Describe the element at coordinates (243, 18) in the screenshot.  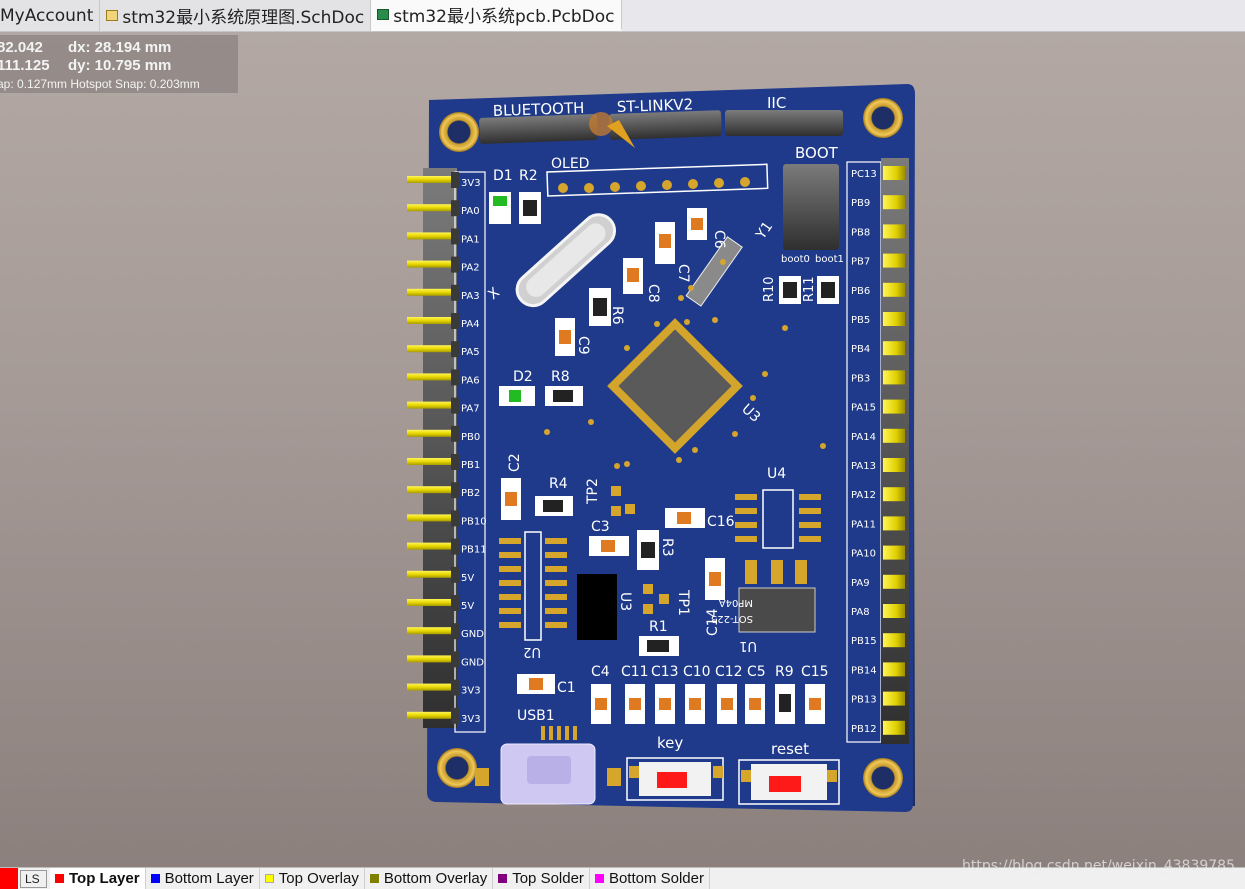
I see `tab-label: stm32最小系统原理图.SchDoc` at that location.